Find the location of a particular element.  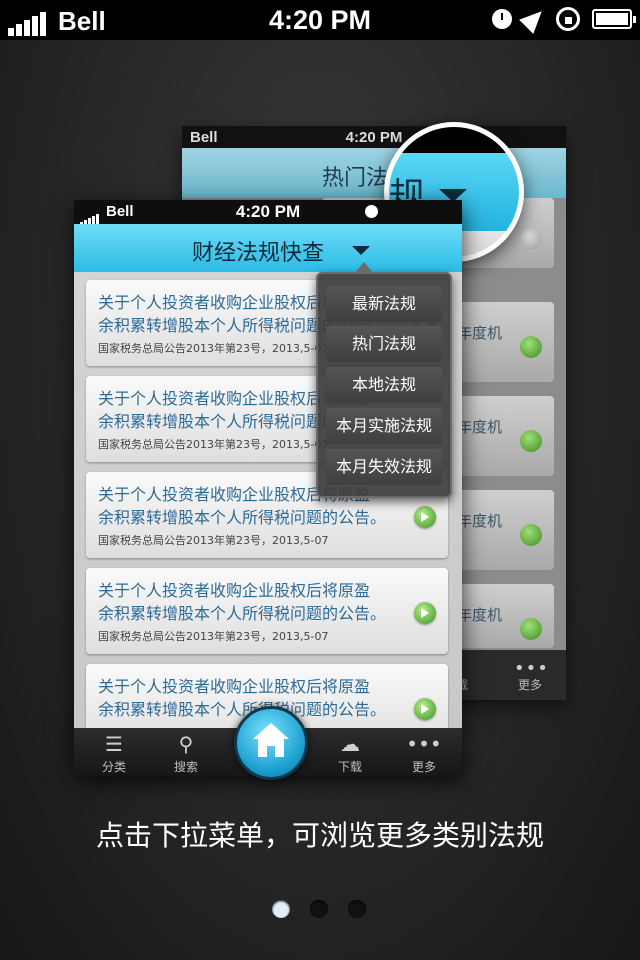

front-status-bar: Bell 4:20 PM is located at coordinates (268, 213).